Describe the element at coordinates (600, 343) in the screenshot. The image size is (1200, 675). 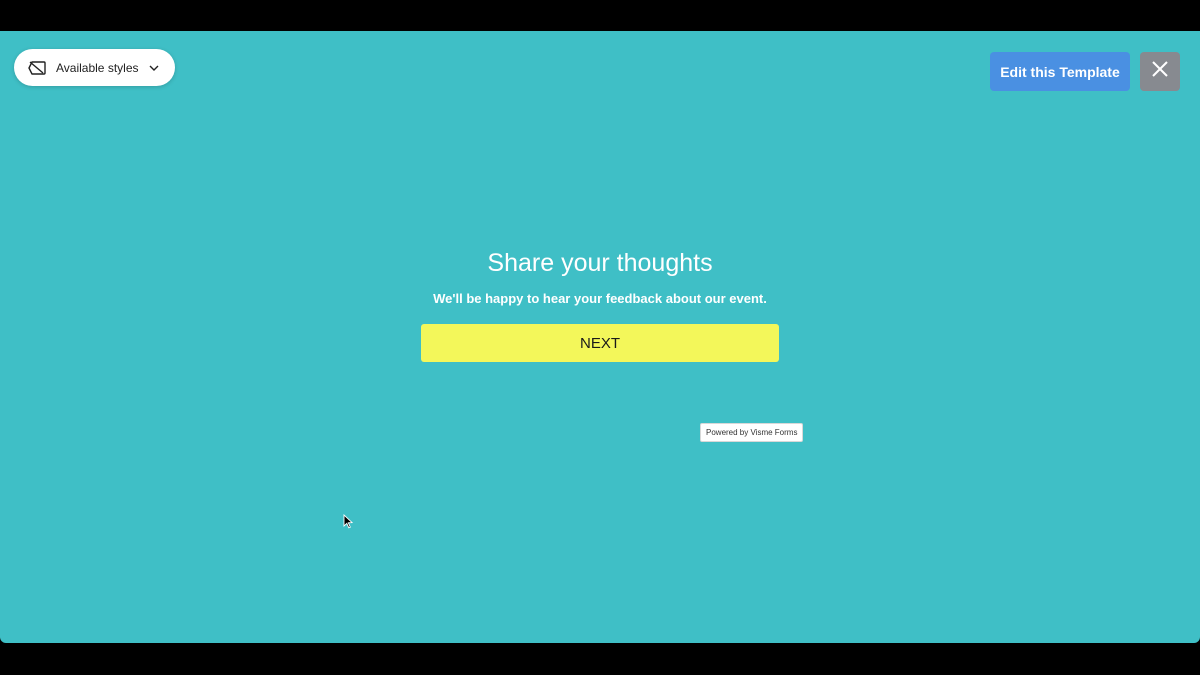
I see `next-button: NEXT` at that location.